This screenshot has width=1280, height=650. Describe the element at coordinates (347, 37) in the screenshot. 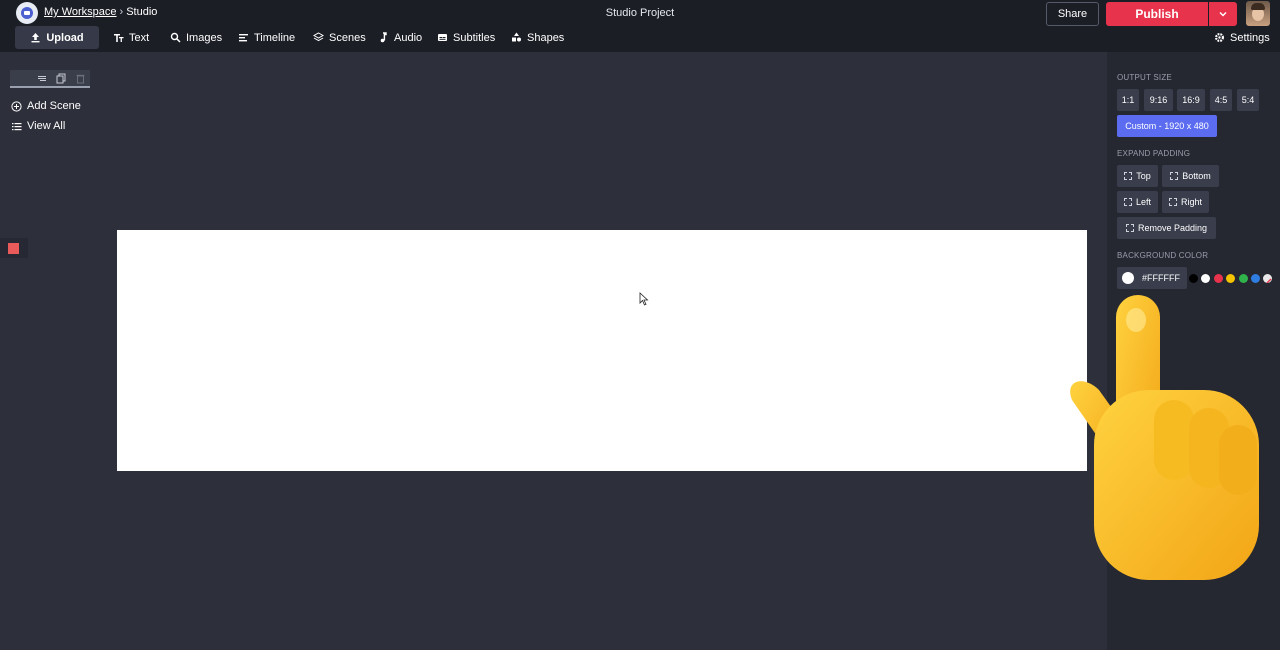

I see `scenes-tool-label: Scenes` at that location.